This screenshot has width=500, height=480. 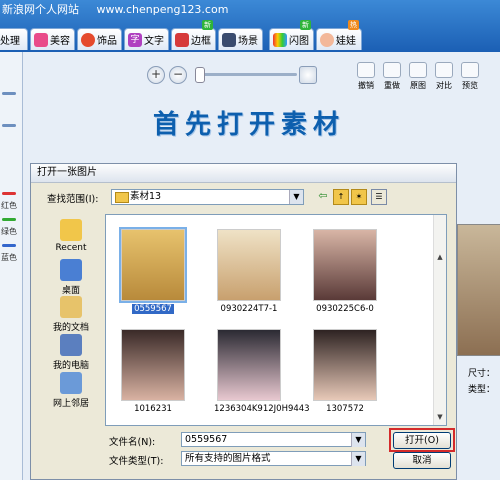 I want to click on place-label: 我的文档, so click(x=70, y=328).